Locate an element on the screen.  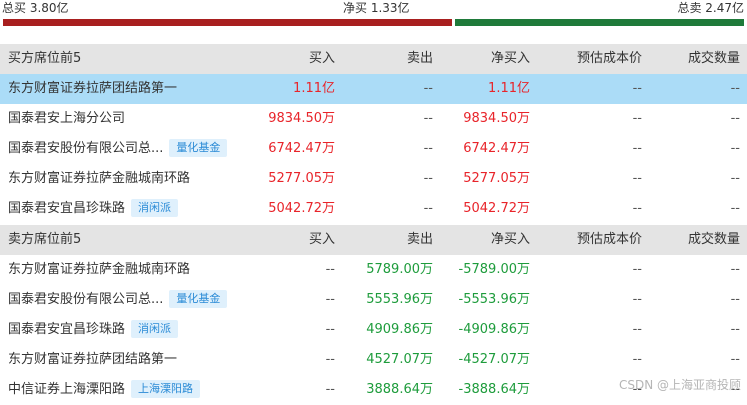
sell-ratio-fill is located at coordinates (599, 22).